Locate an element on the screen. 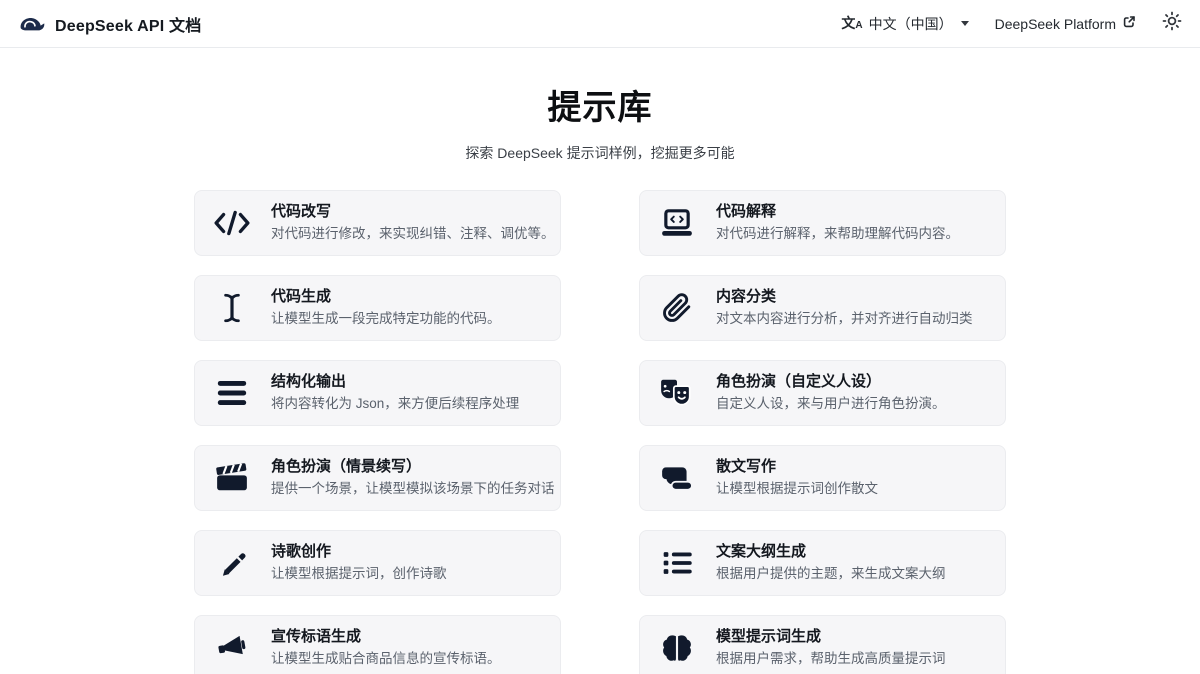 The width and height of the screenshot is (1200, 674). card-title: 宣传标语生成 is located at coordinates (316, 637).